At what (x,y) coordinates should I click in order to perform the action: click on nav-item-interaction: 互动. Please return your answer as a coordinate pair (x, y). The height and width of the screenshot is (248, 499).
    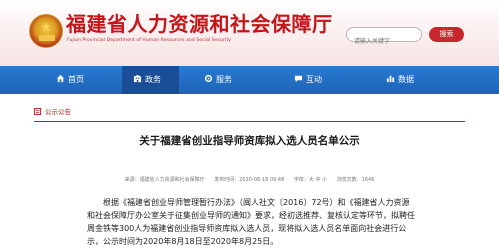
    Looking at the image, I should click on (308, 80).